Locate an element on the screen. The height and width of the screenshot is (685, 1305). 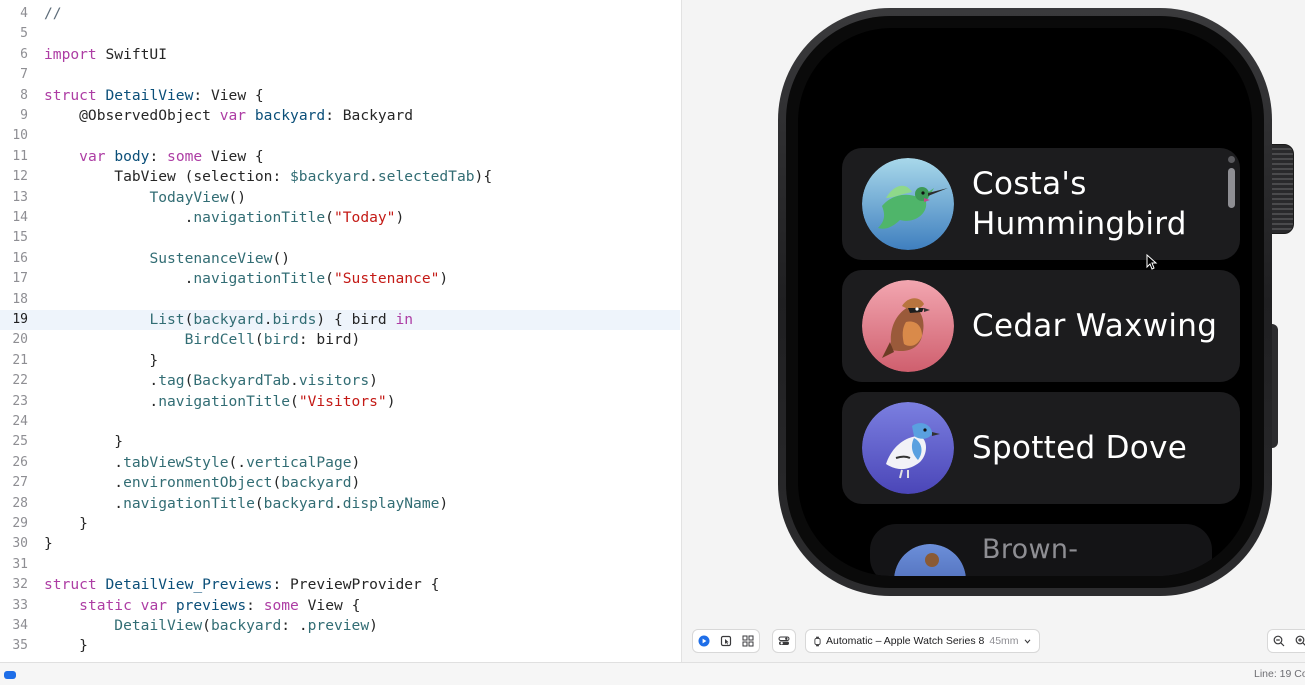
line-number: 20 is located at coordinates (20, 340).